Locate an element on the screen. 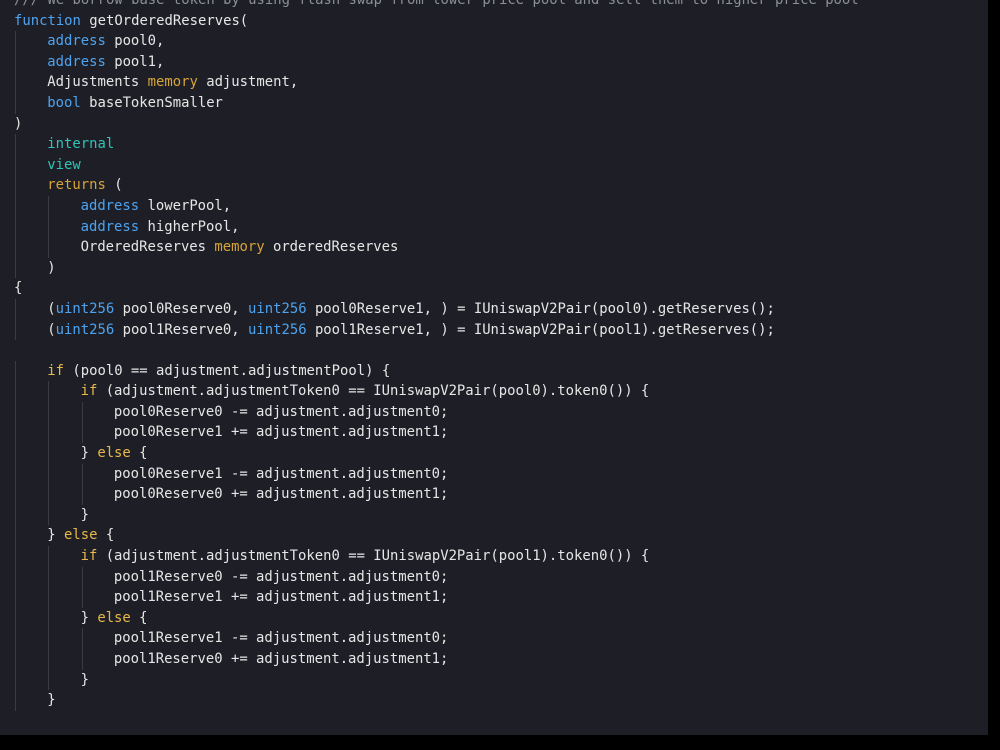  code-token: internal is located at coordinates (81, 144).